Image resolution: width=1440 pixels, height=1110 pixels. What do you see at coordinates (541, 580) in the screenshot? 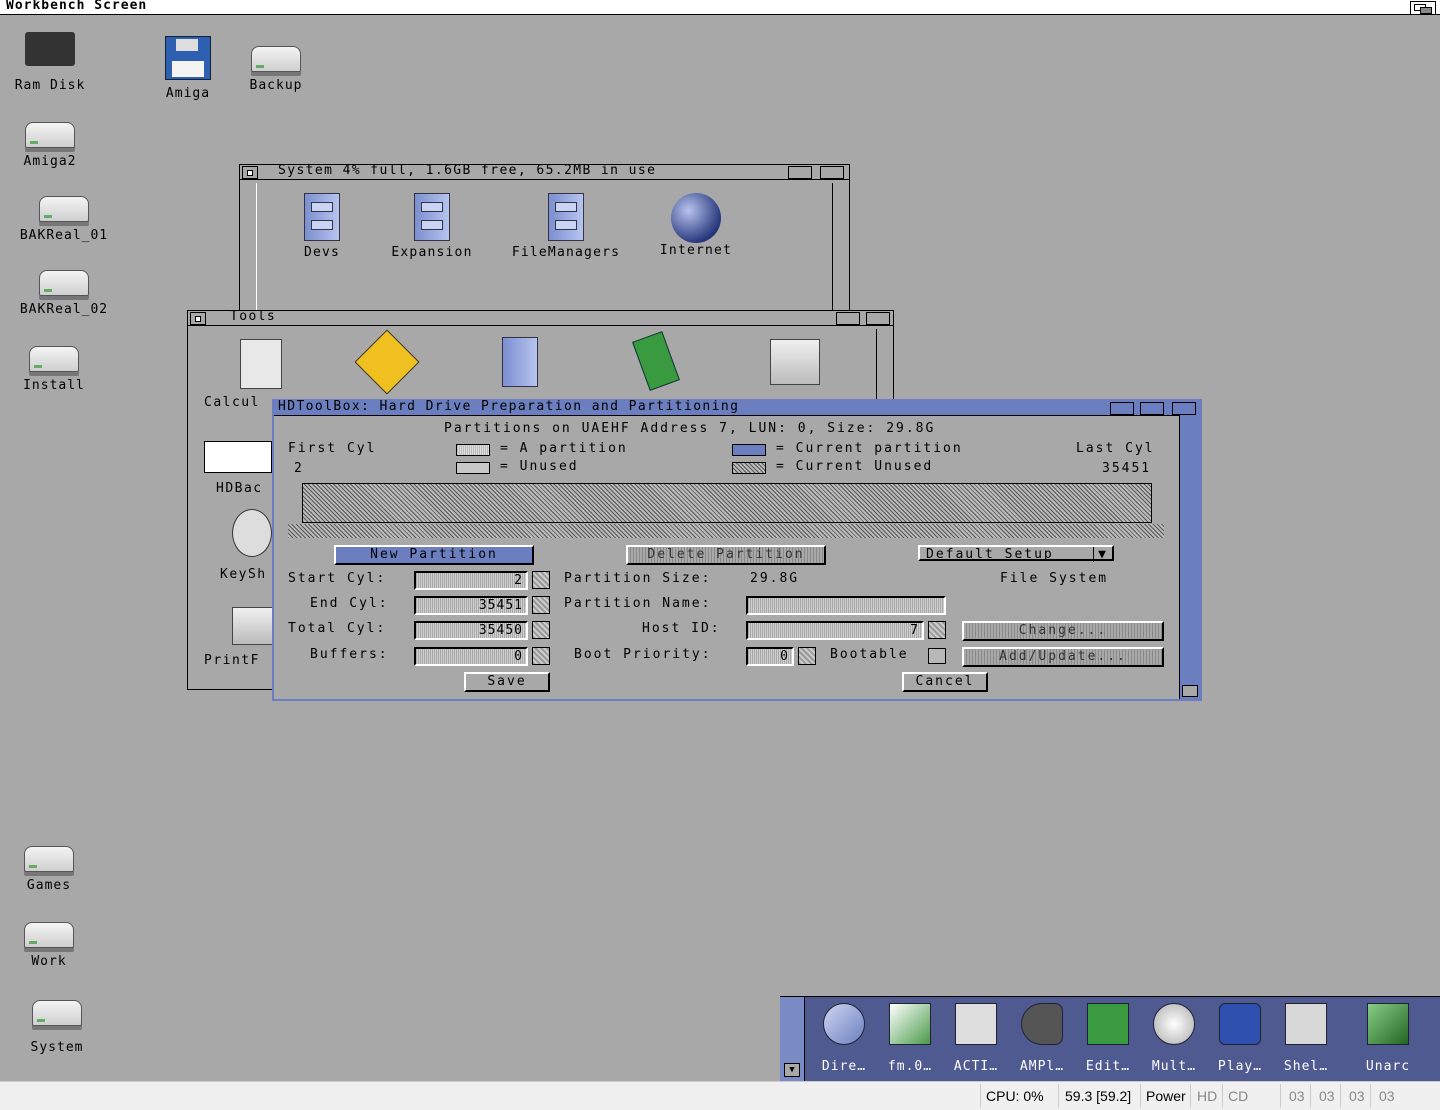
I see `start-cyl-stepper-icon` at bounding box center [541, 580].